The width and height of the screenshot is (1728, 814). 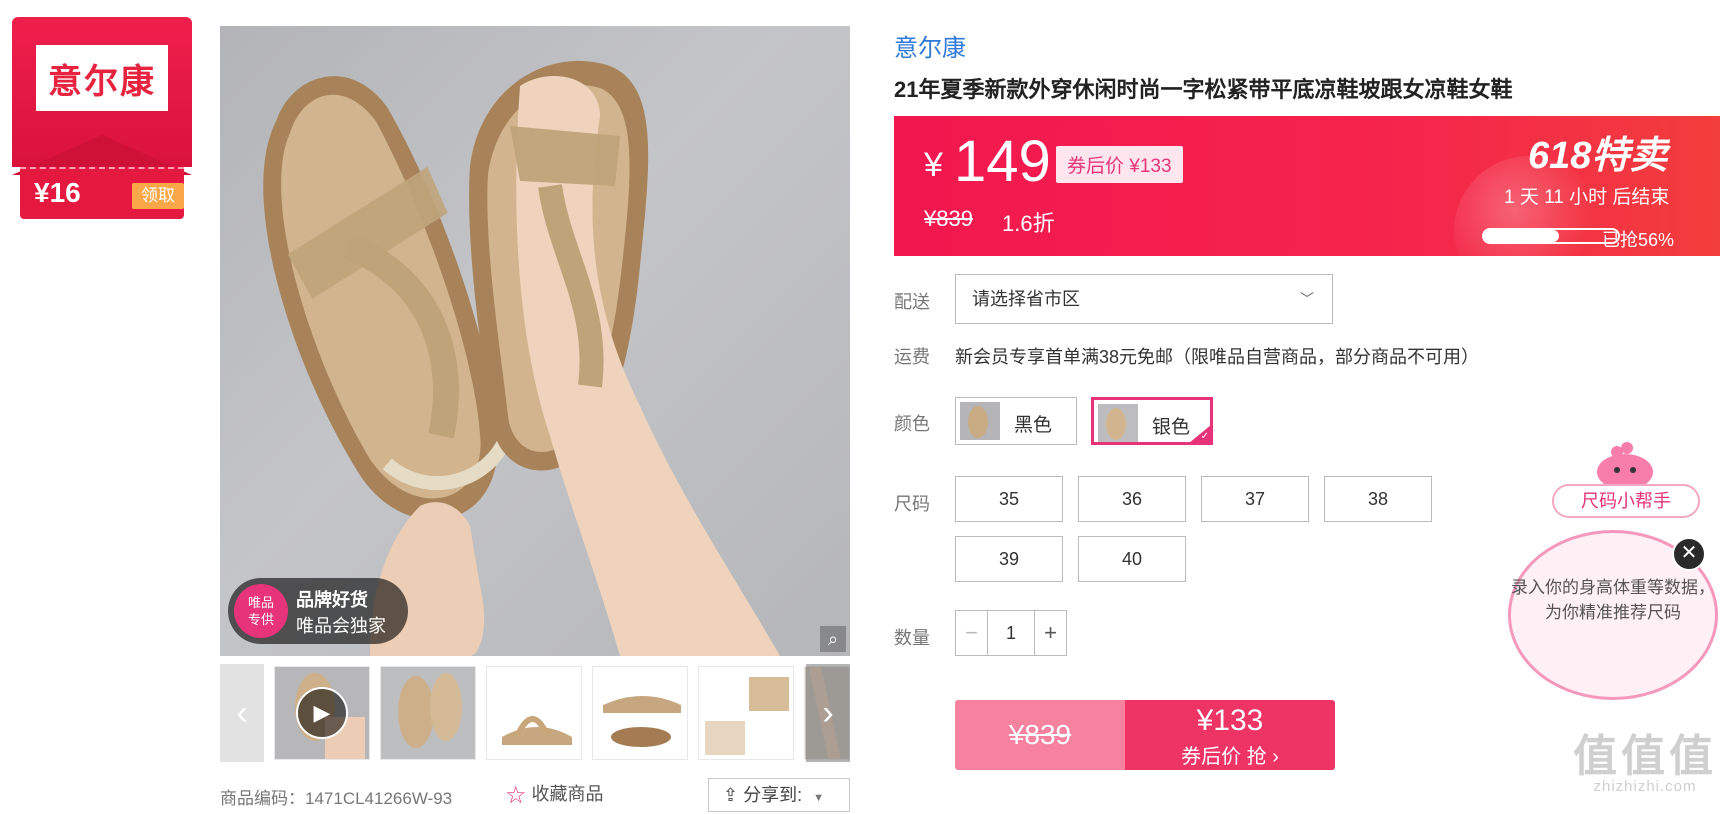 I want to click on coupon-amount: ¥16, so click(x=57, y=192).